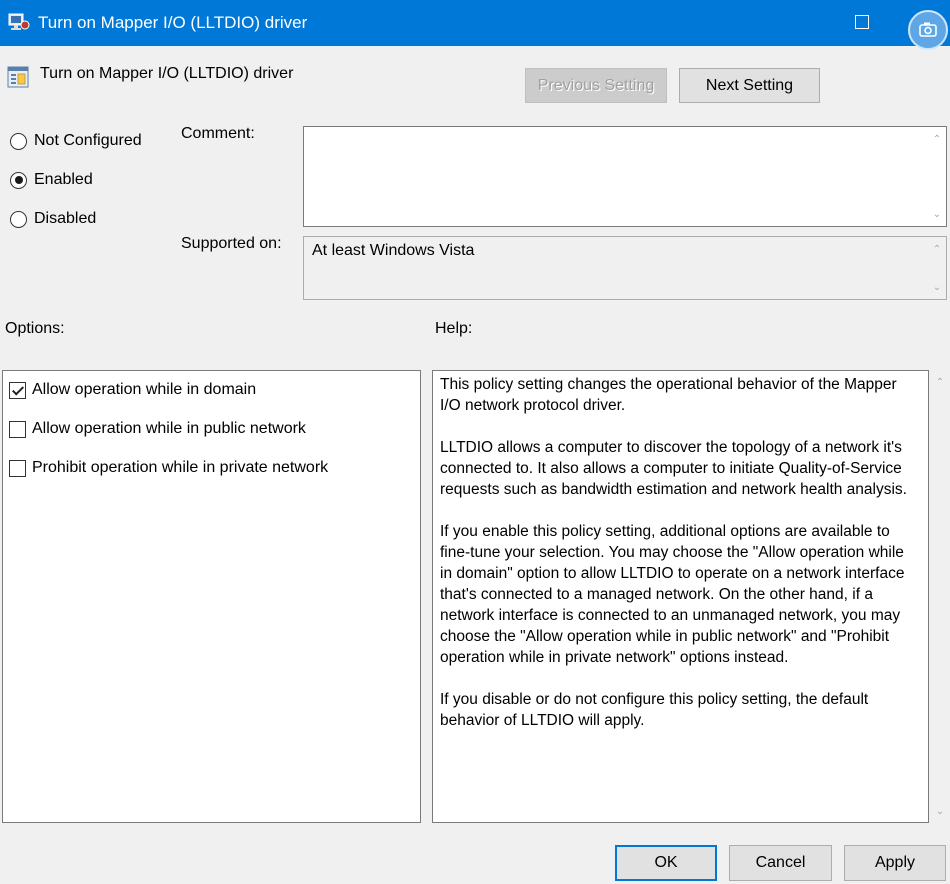 This screenshot has width=950, height=884. What do you see at coordinates (18, 180) in the screenshot?
I see `radio-enabled-control` at bounding box center [18, 180].